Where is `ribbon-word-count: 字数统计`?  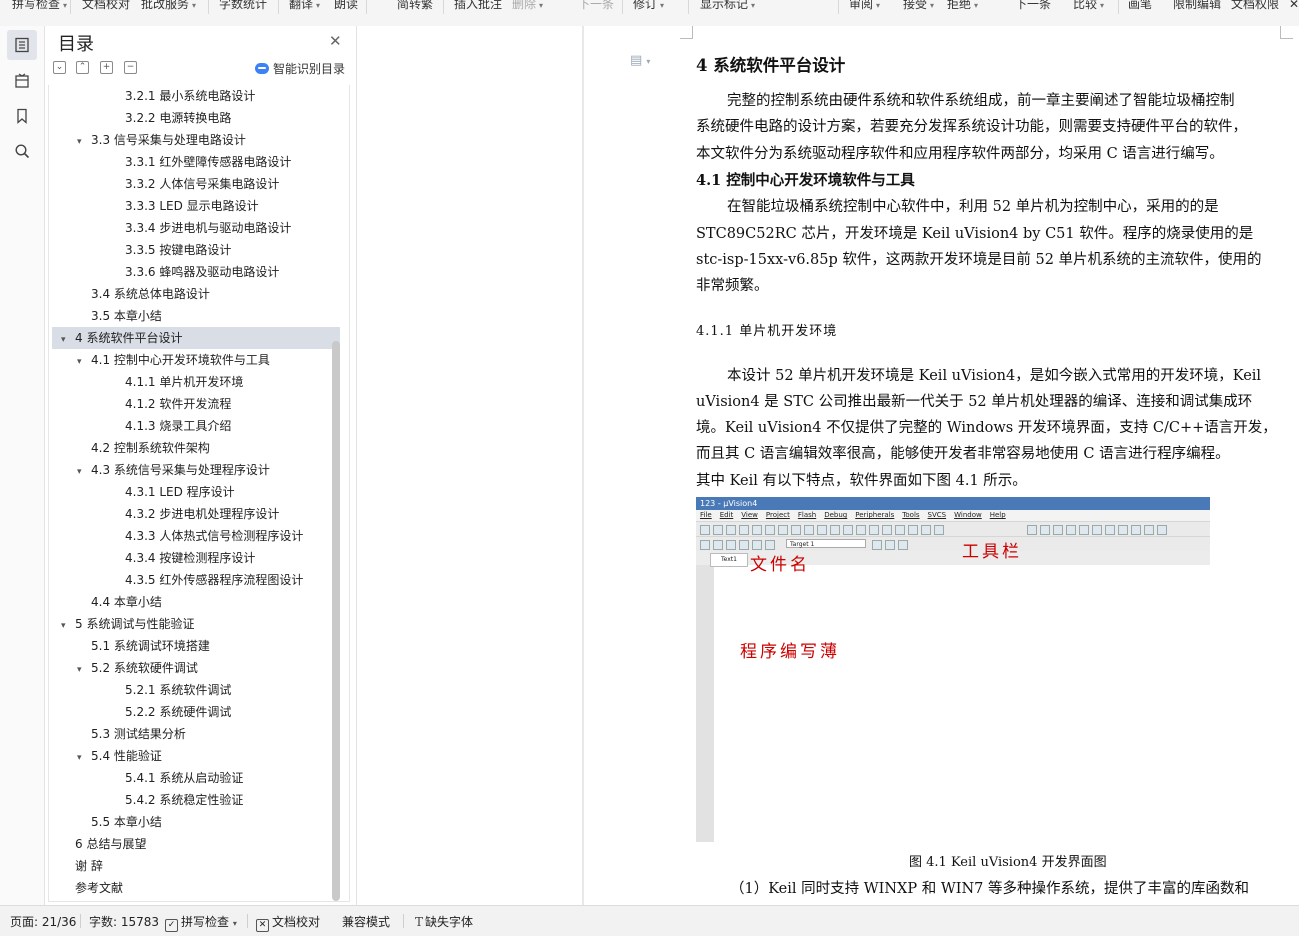
ribbon-word-count: 字数统计 is located at coordinates (243, 7).